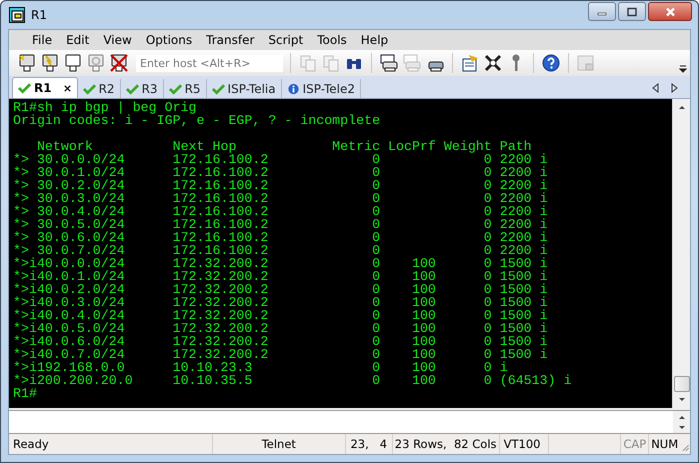  I want to click on terminal-line: *> 30.0.6.0/24 172.16.100.2 0 0 2200 i, so click(281, 237).